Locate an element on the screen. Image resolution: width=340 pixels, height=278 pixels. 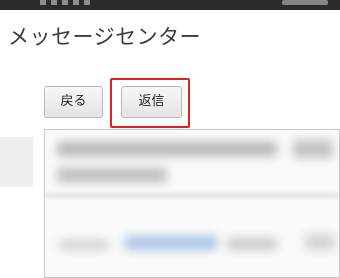
blurred-divider is located at coordinates (192, 195).